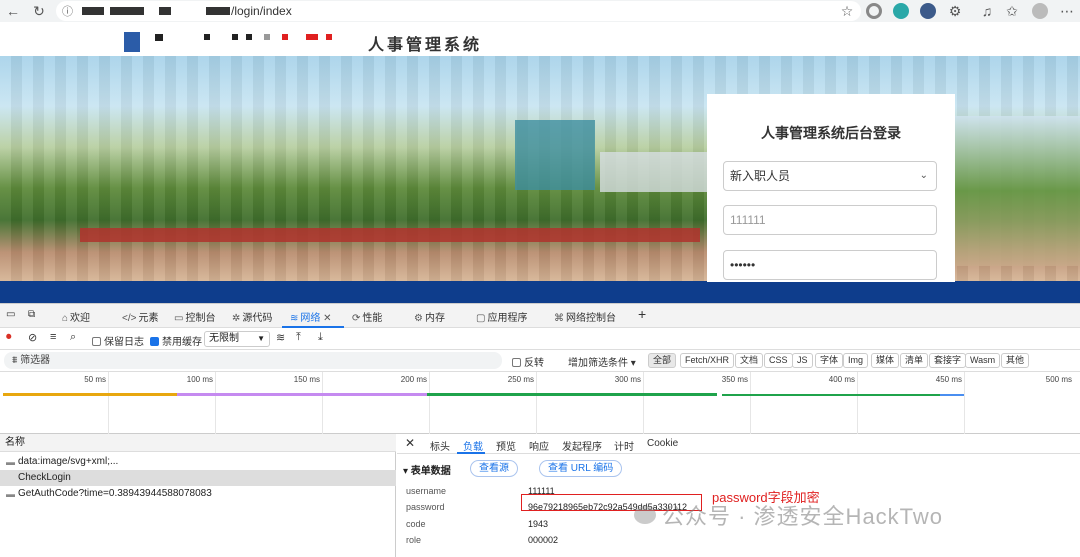 The width and height of the screenshot is (1080, 557). Describe the element at coordinates (118, 340) in the screenshot. I see `preserve-log-checkbox: 保留日志` at that location.